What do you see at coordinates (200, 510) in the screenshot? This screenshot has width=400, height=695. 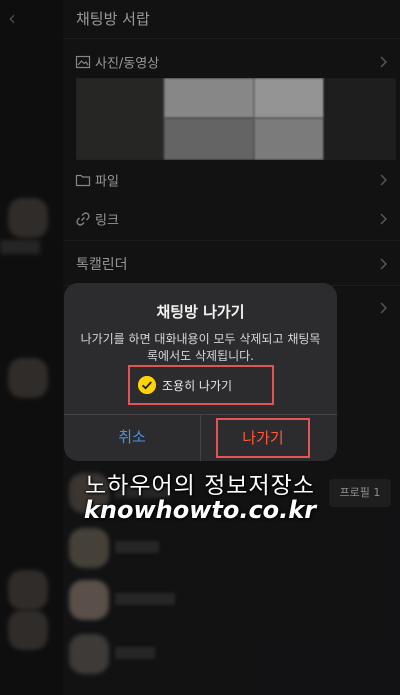 I see `watermark-url: knowhowto.co.kr` at bounding box center [200, 510].